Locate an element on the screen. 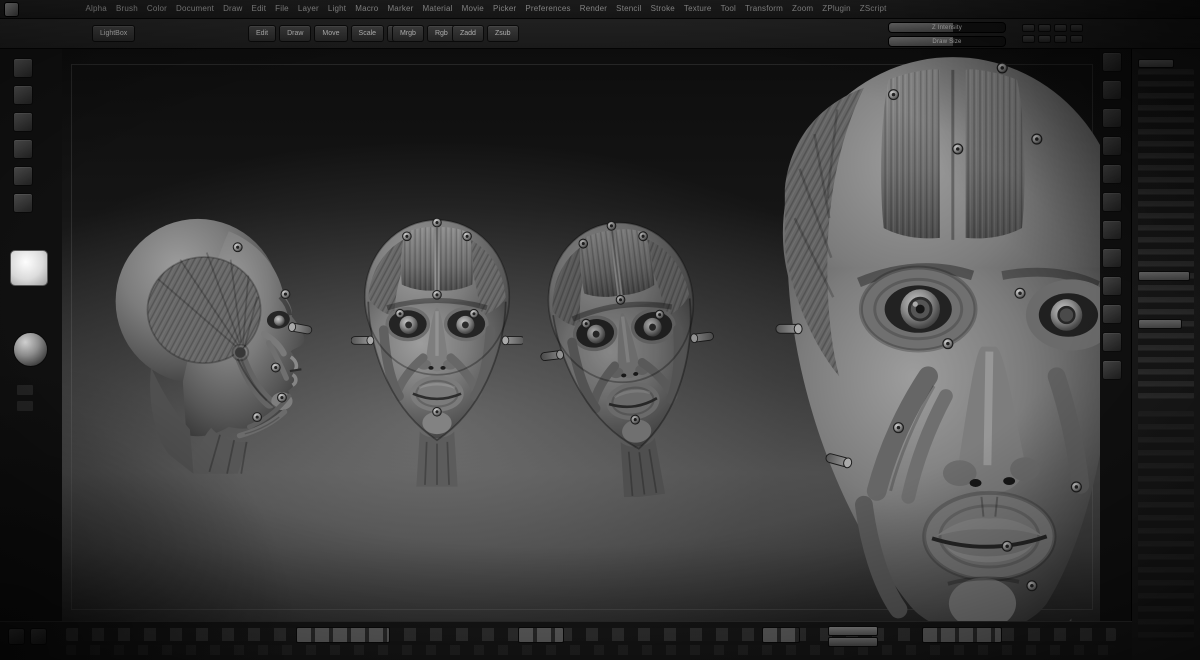 The height and width of the screenshot is (660, 1200). zsub-button: Zsub is located at coordinates (502, 33).